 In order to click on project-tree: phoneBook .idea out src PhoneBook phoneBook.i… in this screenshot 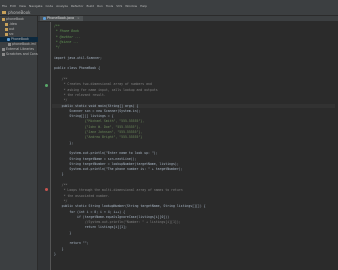, I will do `click(22, 143)`.